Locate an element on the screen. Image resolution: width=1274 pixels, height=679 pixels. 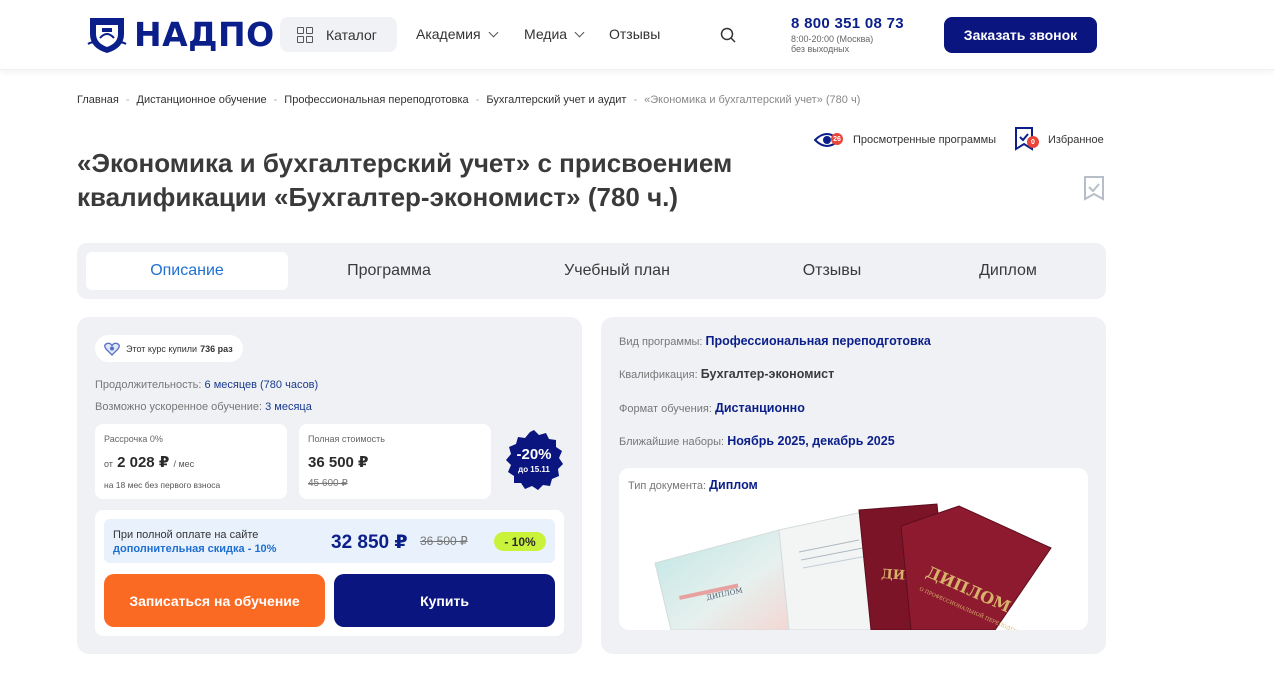
nav-reviews: Отзывы is located at coordinates (634, 34).